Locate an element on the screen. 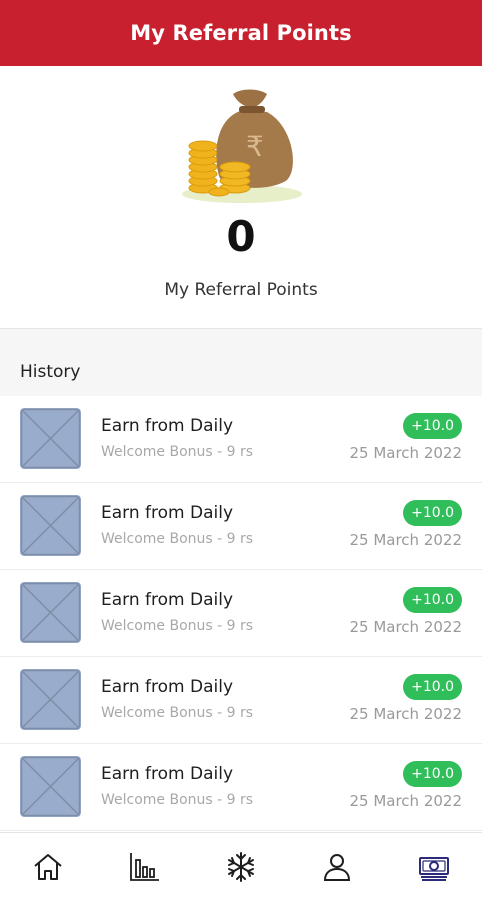 This screenshot has height=900, width=482. nav-stats is located at coordinates (145, 867).